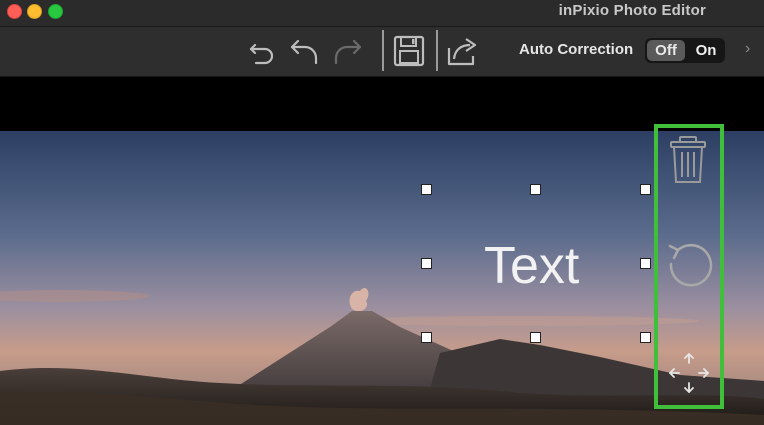 This screenshot has width=764, height=425. What do you see at coordinates (262, 51) in the screenshot?
I see `undo-icon` at bounding box center [262, 51].